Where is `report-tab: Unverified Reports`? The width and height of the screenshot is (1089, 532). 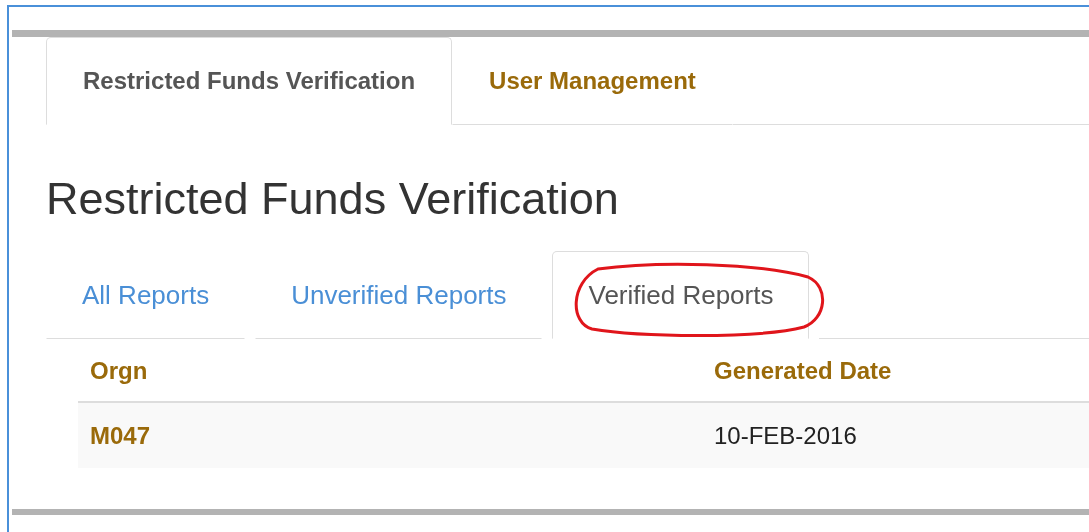 report-tab: Unverified Reports is located at coordinates (399, 295).